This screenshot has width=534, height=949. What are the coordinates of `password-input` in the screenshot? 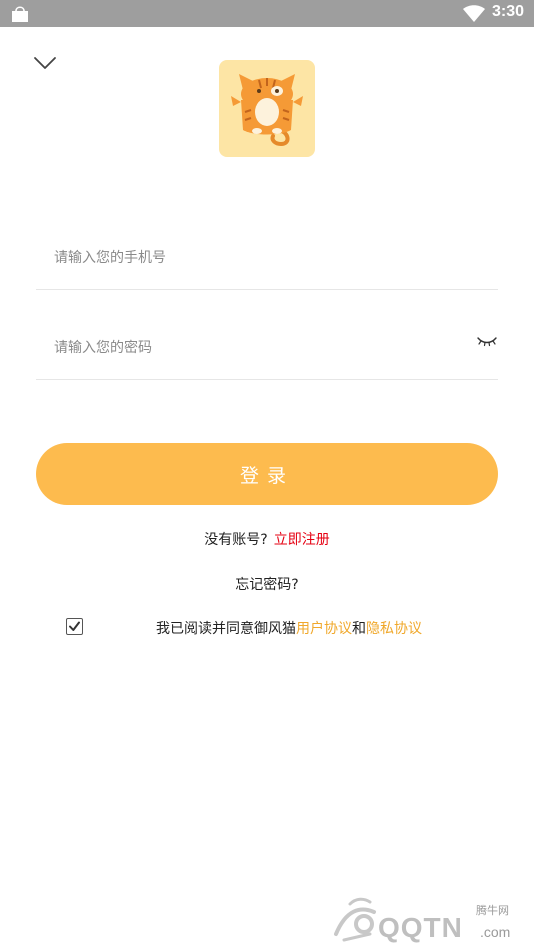 It's located at (254, 348).